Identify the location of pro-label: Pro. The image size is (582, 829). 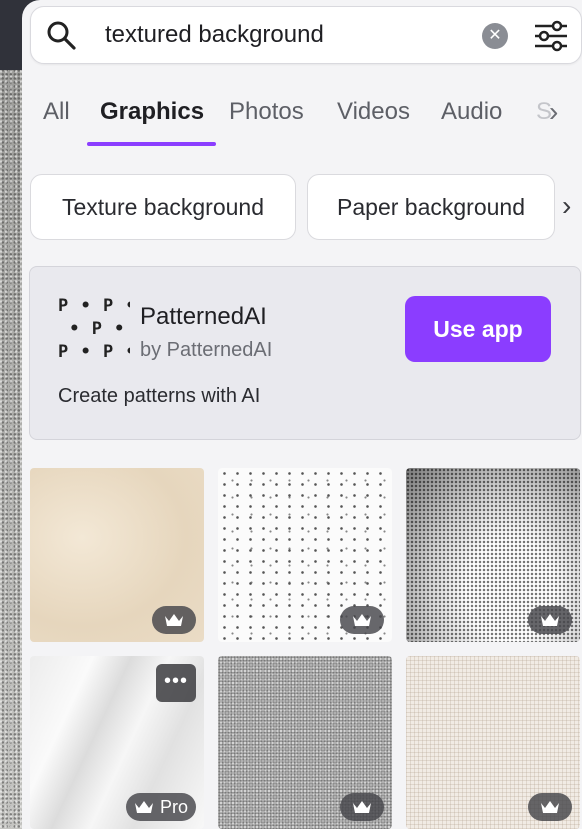
(173, 806).